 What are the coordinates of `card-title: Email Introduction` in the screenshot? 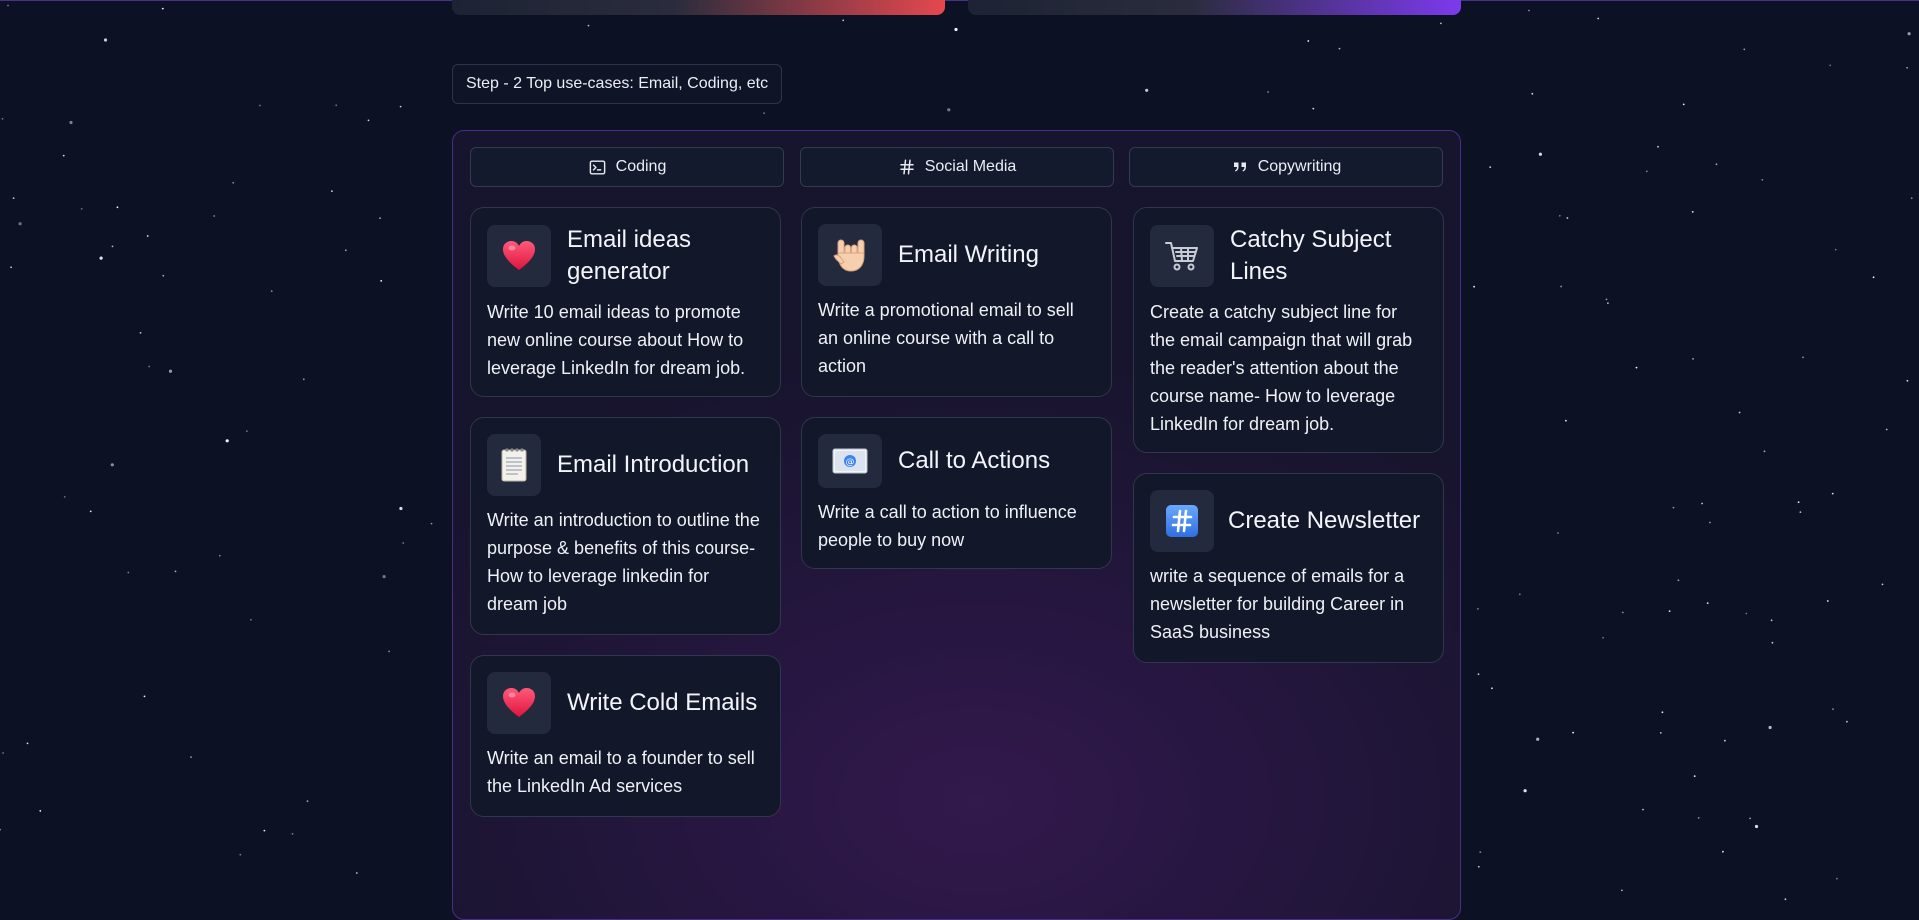 It's located at (653, 464).